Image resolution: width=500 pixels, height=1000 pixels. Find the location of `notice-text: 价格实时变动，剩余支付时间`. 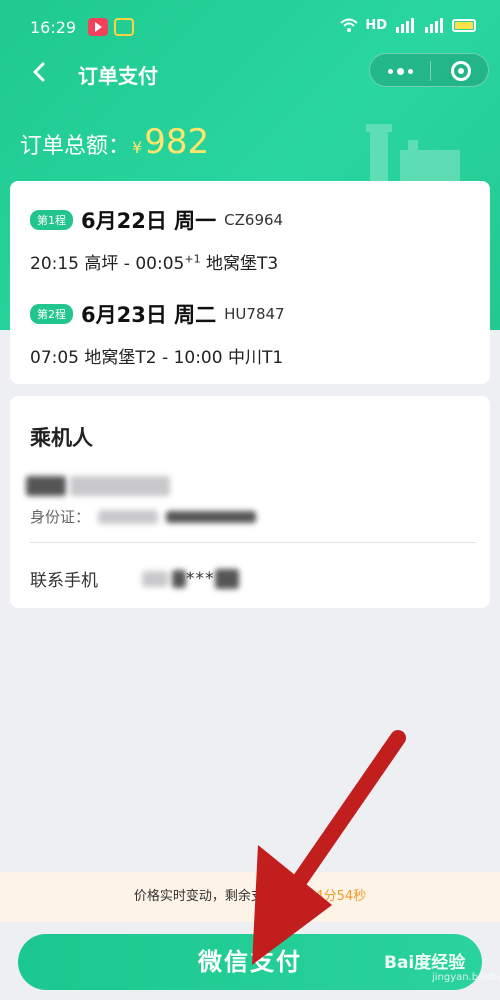

notice-text: 价格实时变动，剩余支付时间 is located at coordinates (218, 896).